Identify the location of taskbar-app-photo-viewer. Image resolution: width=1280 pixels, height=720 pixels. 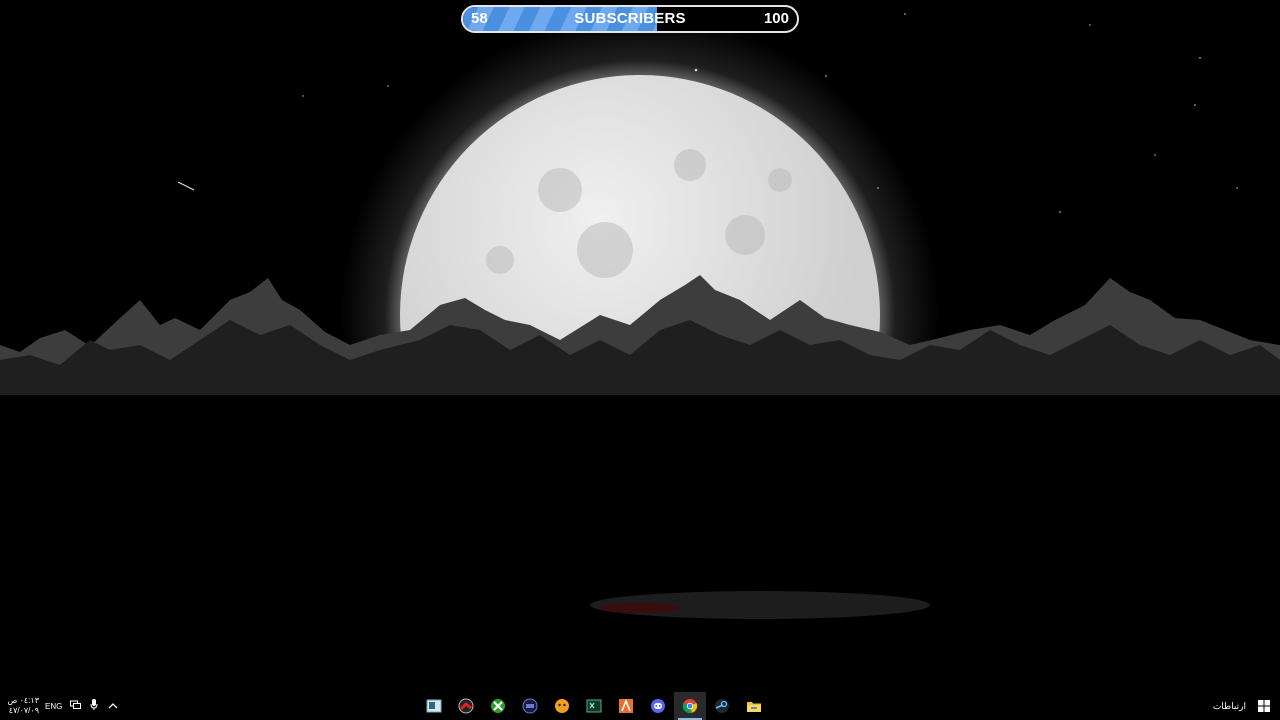
(434, 706).